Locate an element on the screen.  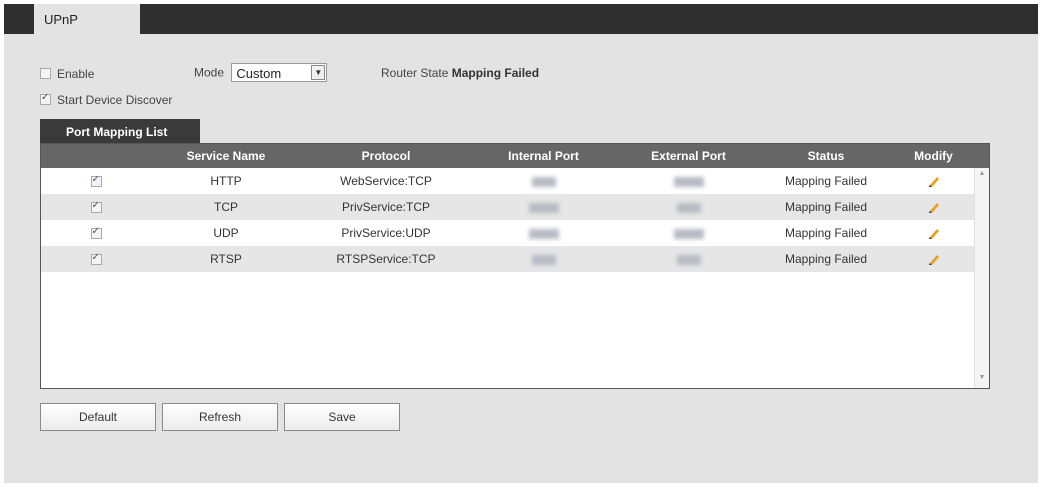
router-state-value: Mapping Failed is located at coordinates (495, 73).